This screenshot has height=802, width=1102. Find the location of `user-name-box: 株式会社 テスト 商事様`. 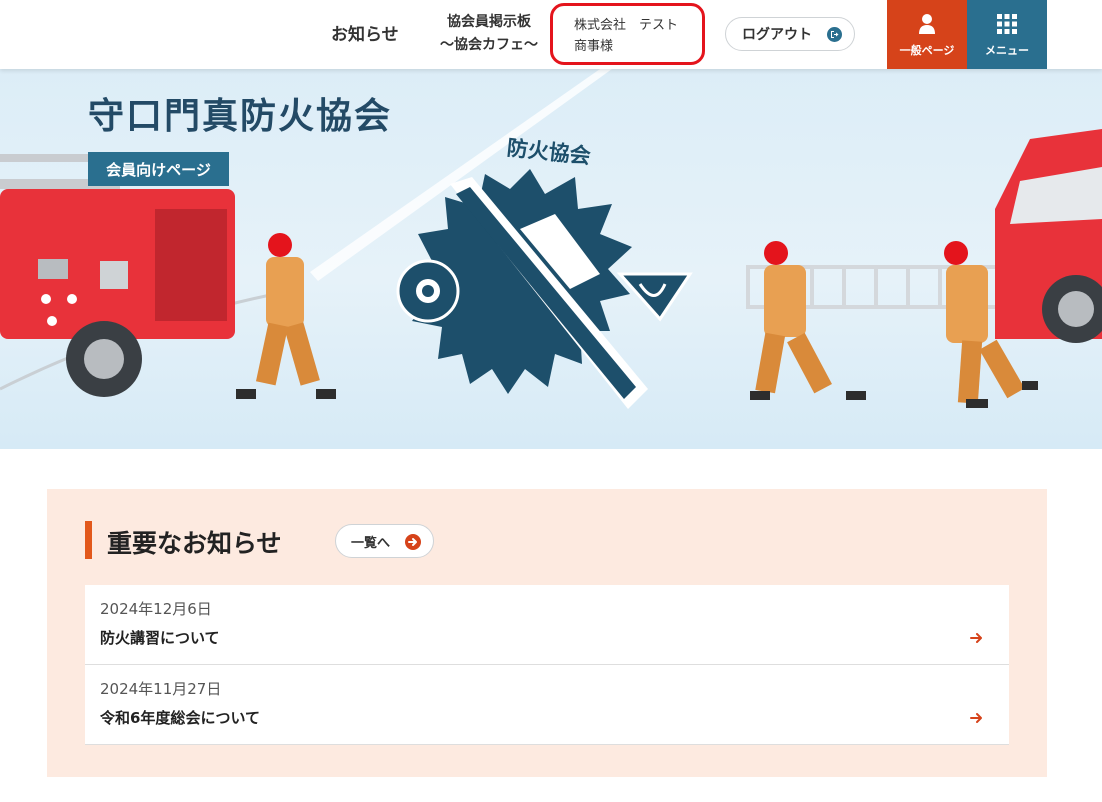

user-name-box: 株式会社 テスト 商事様 is located at coordinates (627, 34).